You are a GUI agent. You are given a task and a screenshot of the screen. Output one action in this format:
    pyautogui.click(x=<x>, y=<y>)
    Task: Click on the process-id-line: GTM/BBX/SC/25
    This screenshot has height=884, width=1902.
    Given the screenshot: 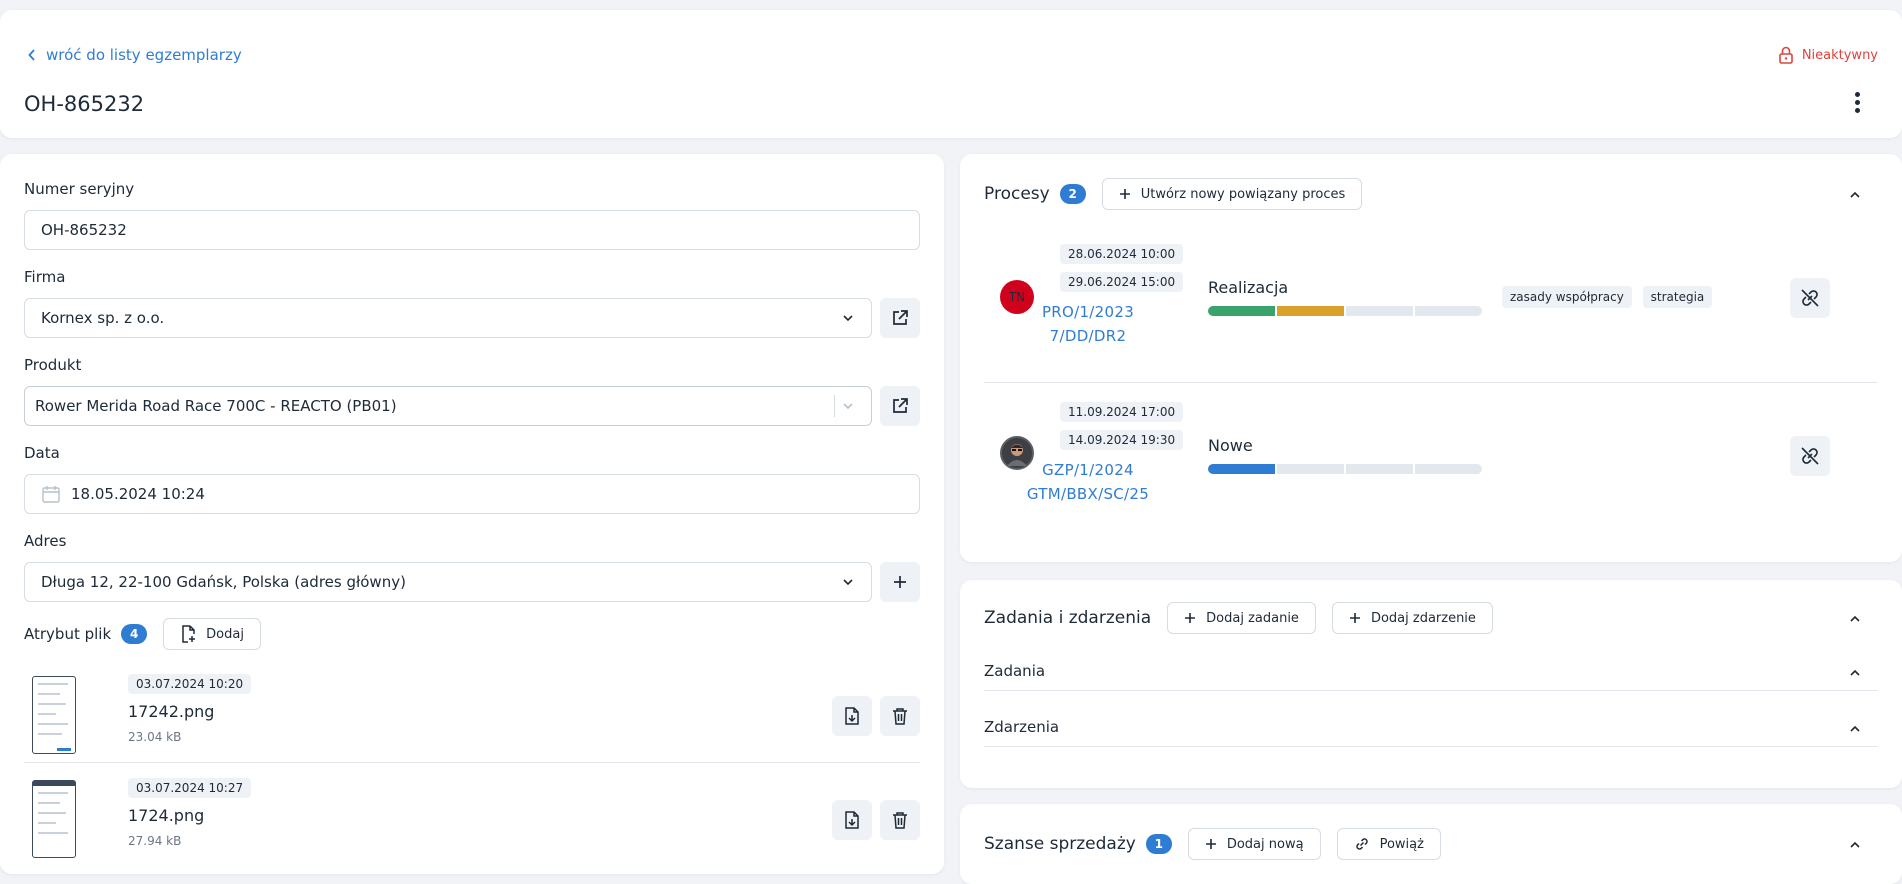 What is the action you would take?
    pyautogui.click(x=1088, y=494)
    